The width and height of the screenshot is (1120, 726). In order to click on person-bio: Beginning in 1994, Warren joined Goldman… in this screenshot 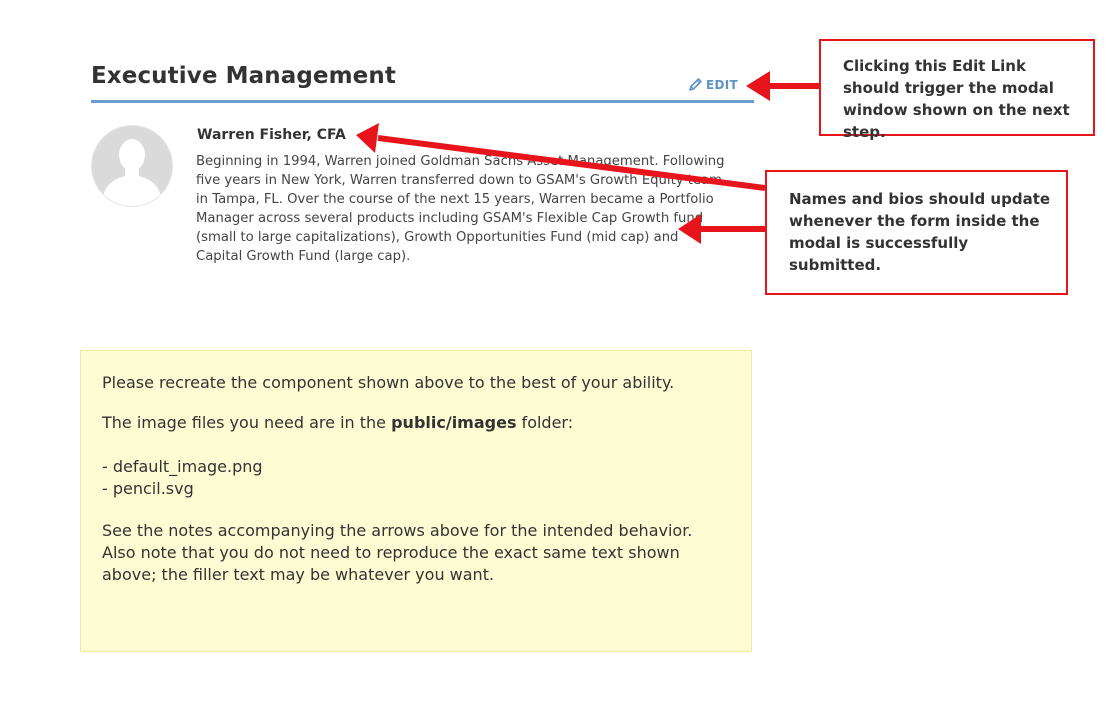, I will do `click(460, 209)`.